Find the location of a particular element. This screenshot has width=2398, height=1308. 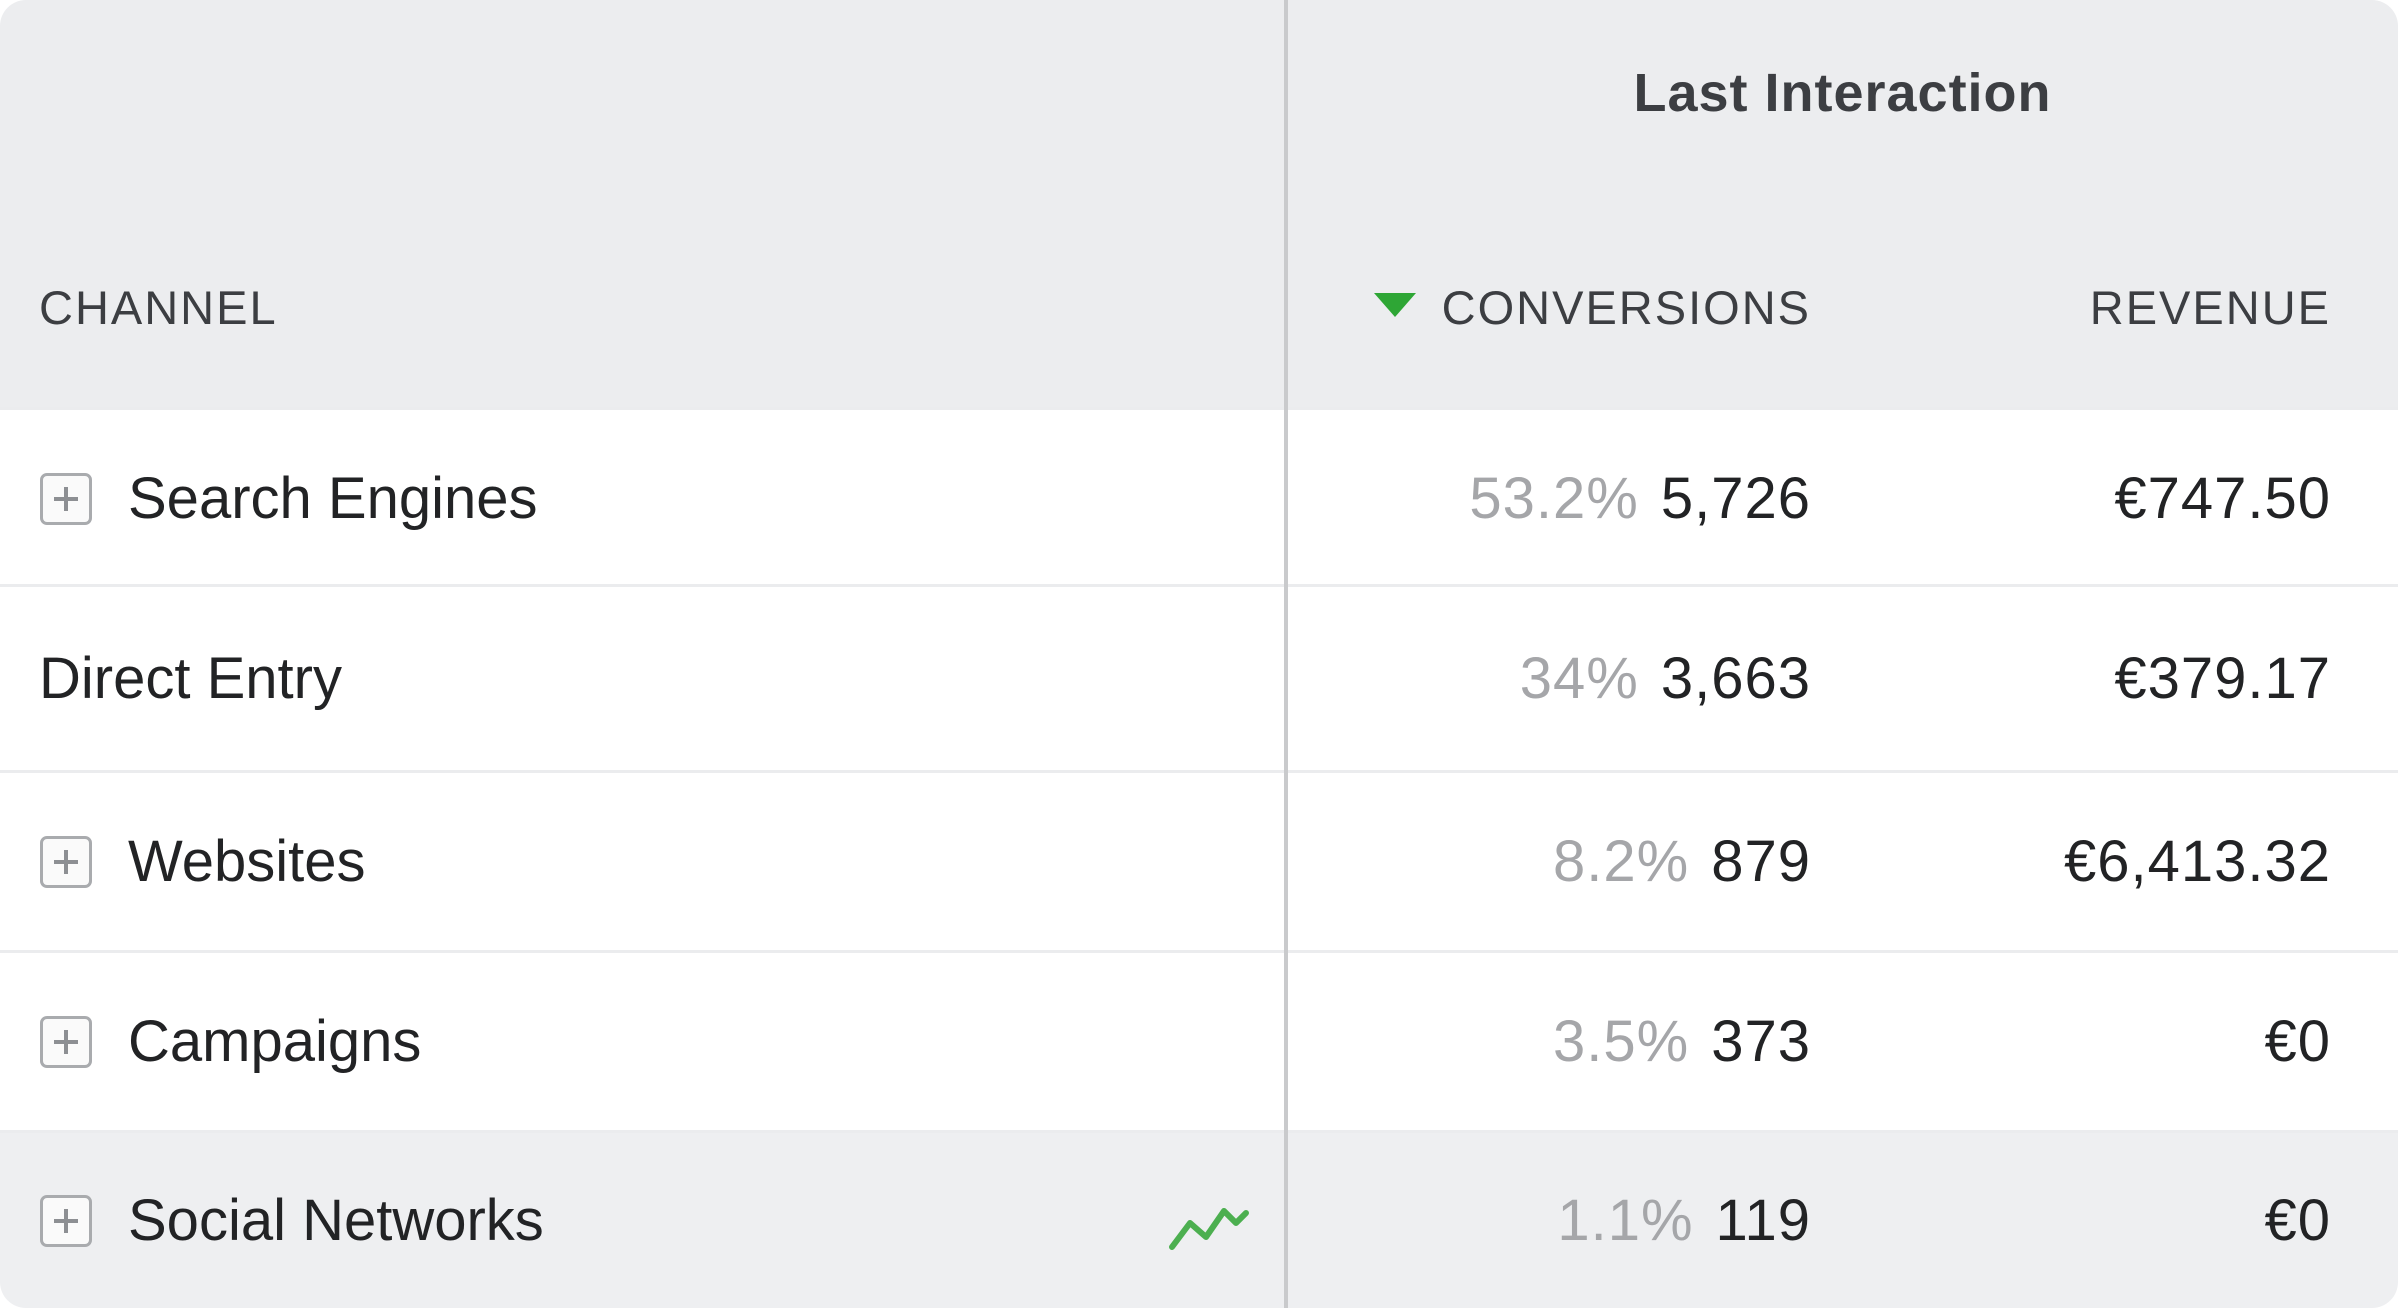

sort-descending-icon is located at coordinates (1394, 305).